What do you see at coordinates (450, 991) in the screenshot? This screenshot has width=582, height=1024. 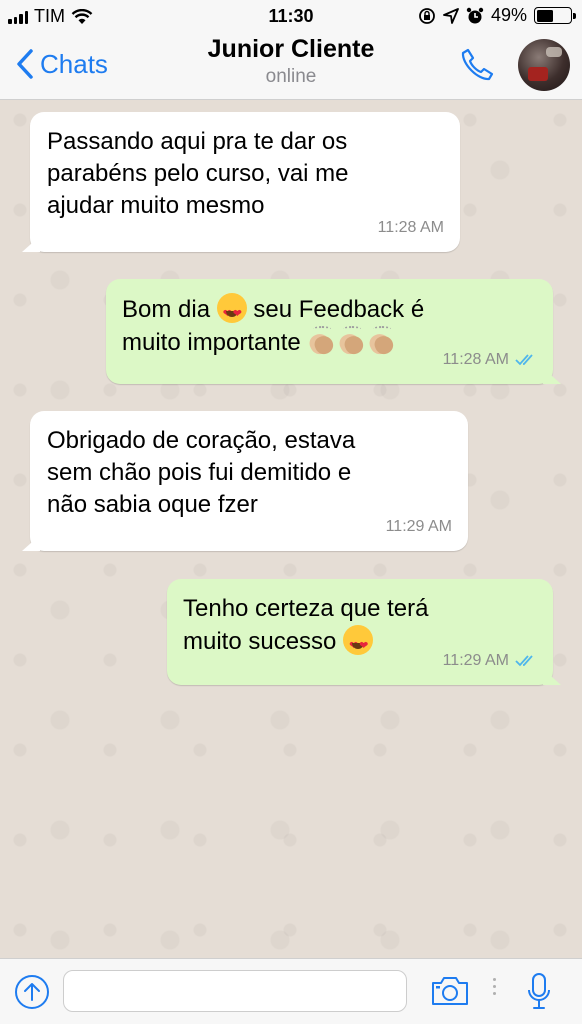 I see `camera-icon` at bounding box center [450, 991].